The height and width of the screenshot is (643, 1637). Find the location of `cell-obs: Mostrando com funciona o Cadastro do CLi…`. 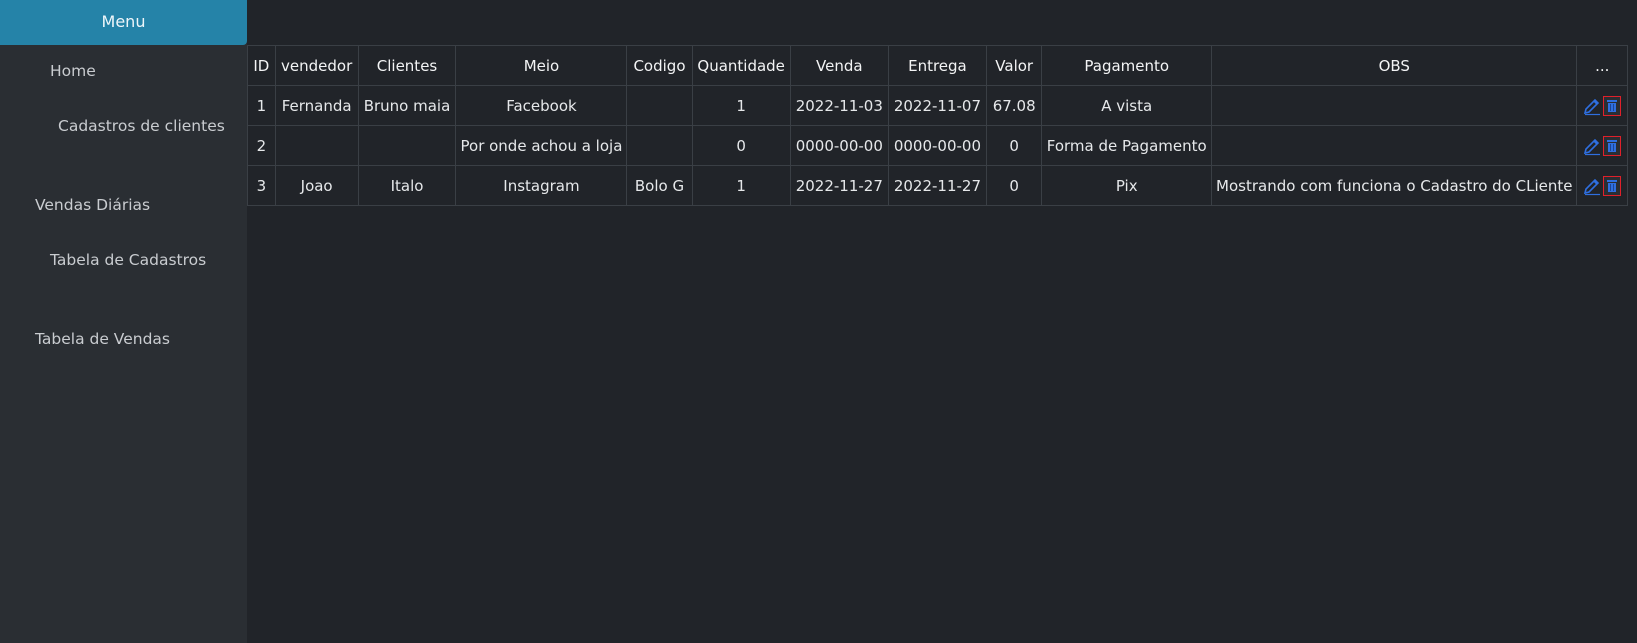

cell-obs: Mostrando com funciona o Cadastro do CLi… is located at coordinates (1394, 185).